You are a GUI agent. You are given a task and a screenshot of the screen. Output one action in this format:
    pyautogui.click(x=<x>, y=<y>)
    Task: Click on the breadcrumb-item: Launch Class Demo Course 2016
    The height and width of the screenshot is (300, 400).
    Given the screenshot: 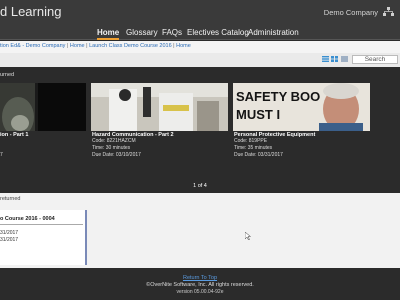 What is the action you would take?
    pyautogui.click(x=130, y=46)
    